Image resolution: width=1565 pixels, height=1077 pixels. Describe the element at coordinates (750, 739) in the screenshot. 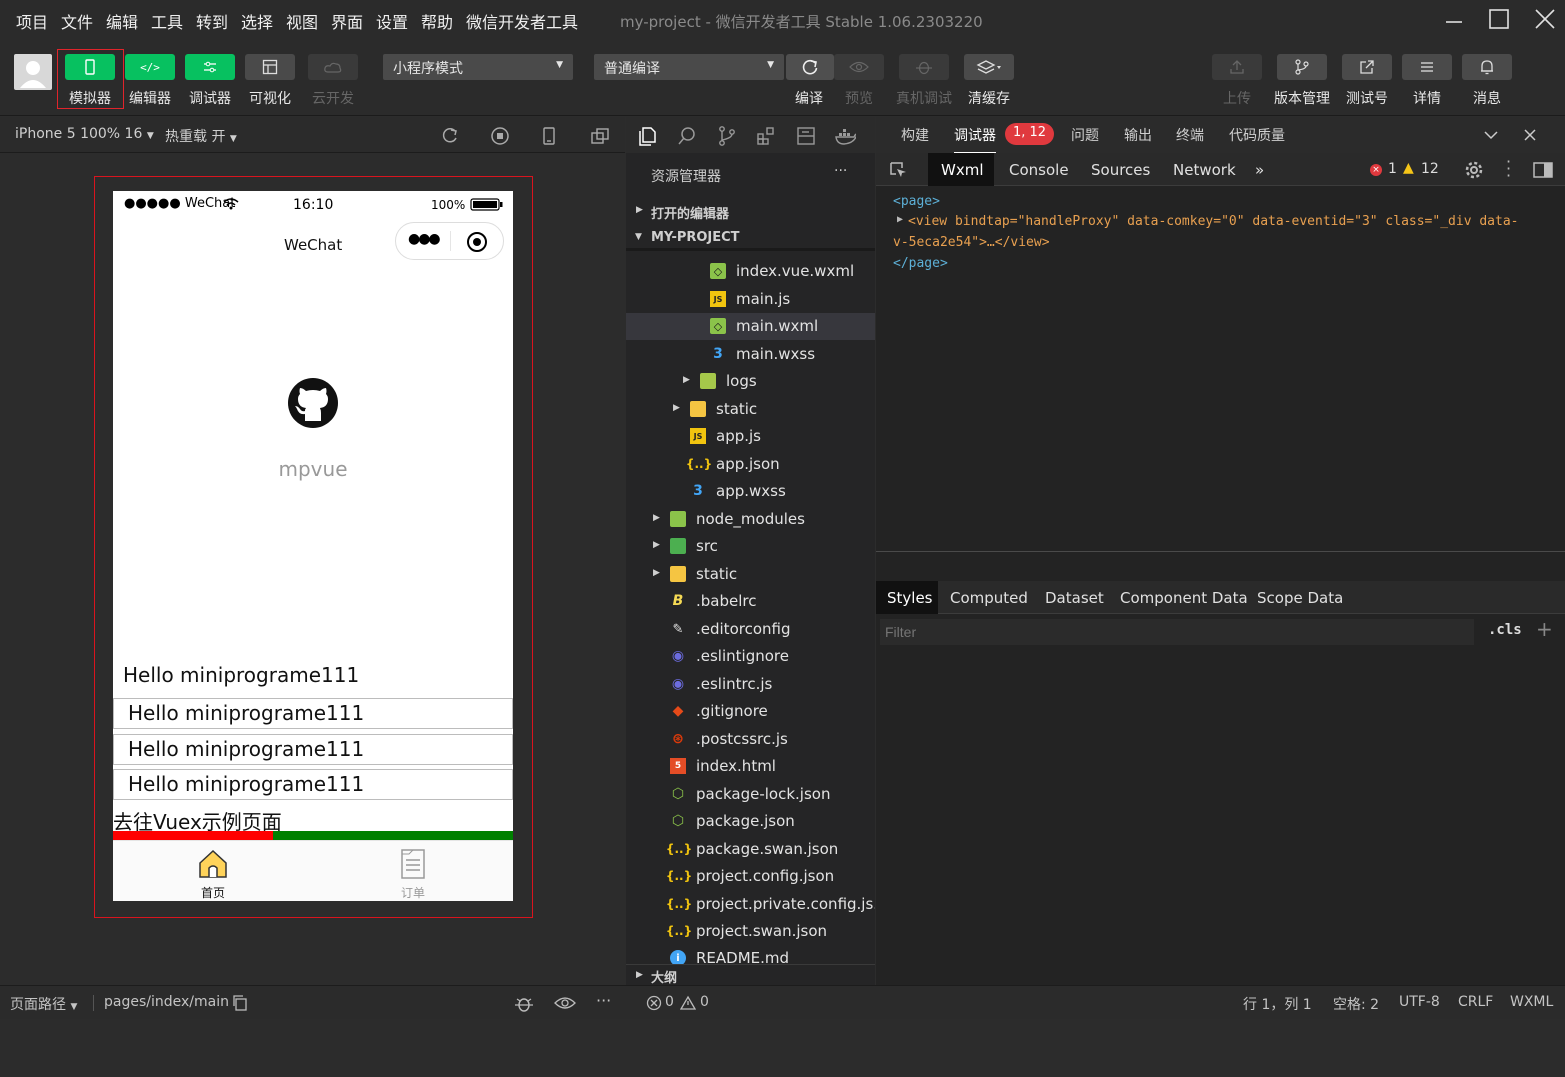

I see `tree-item-postcssrc: ⊛ .postcssrc.js` at that location.